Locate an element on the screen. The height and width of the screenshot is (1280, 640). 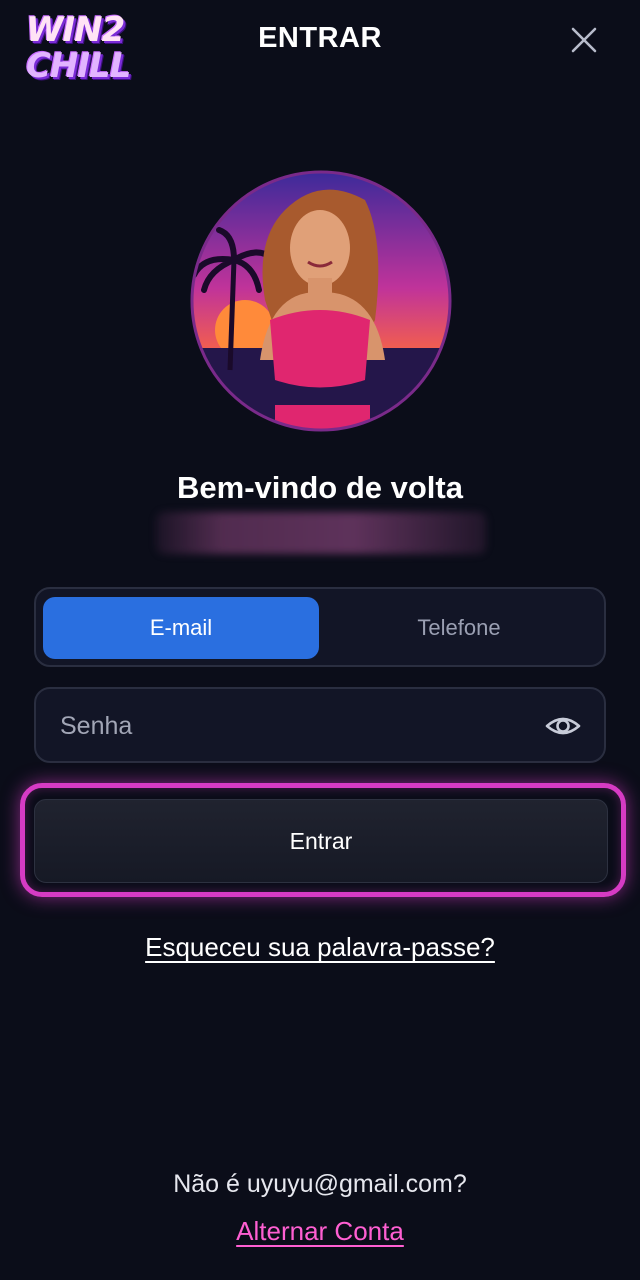
password-input is located at coordinates (295, 726).